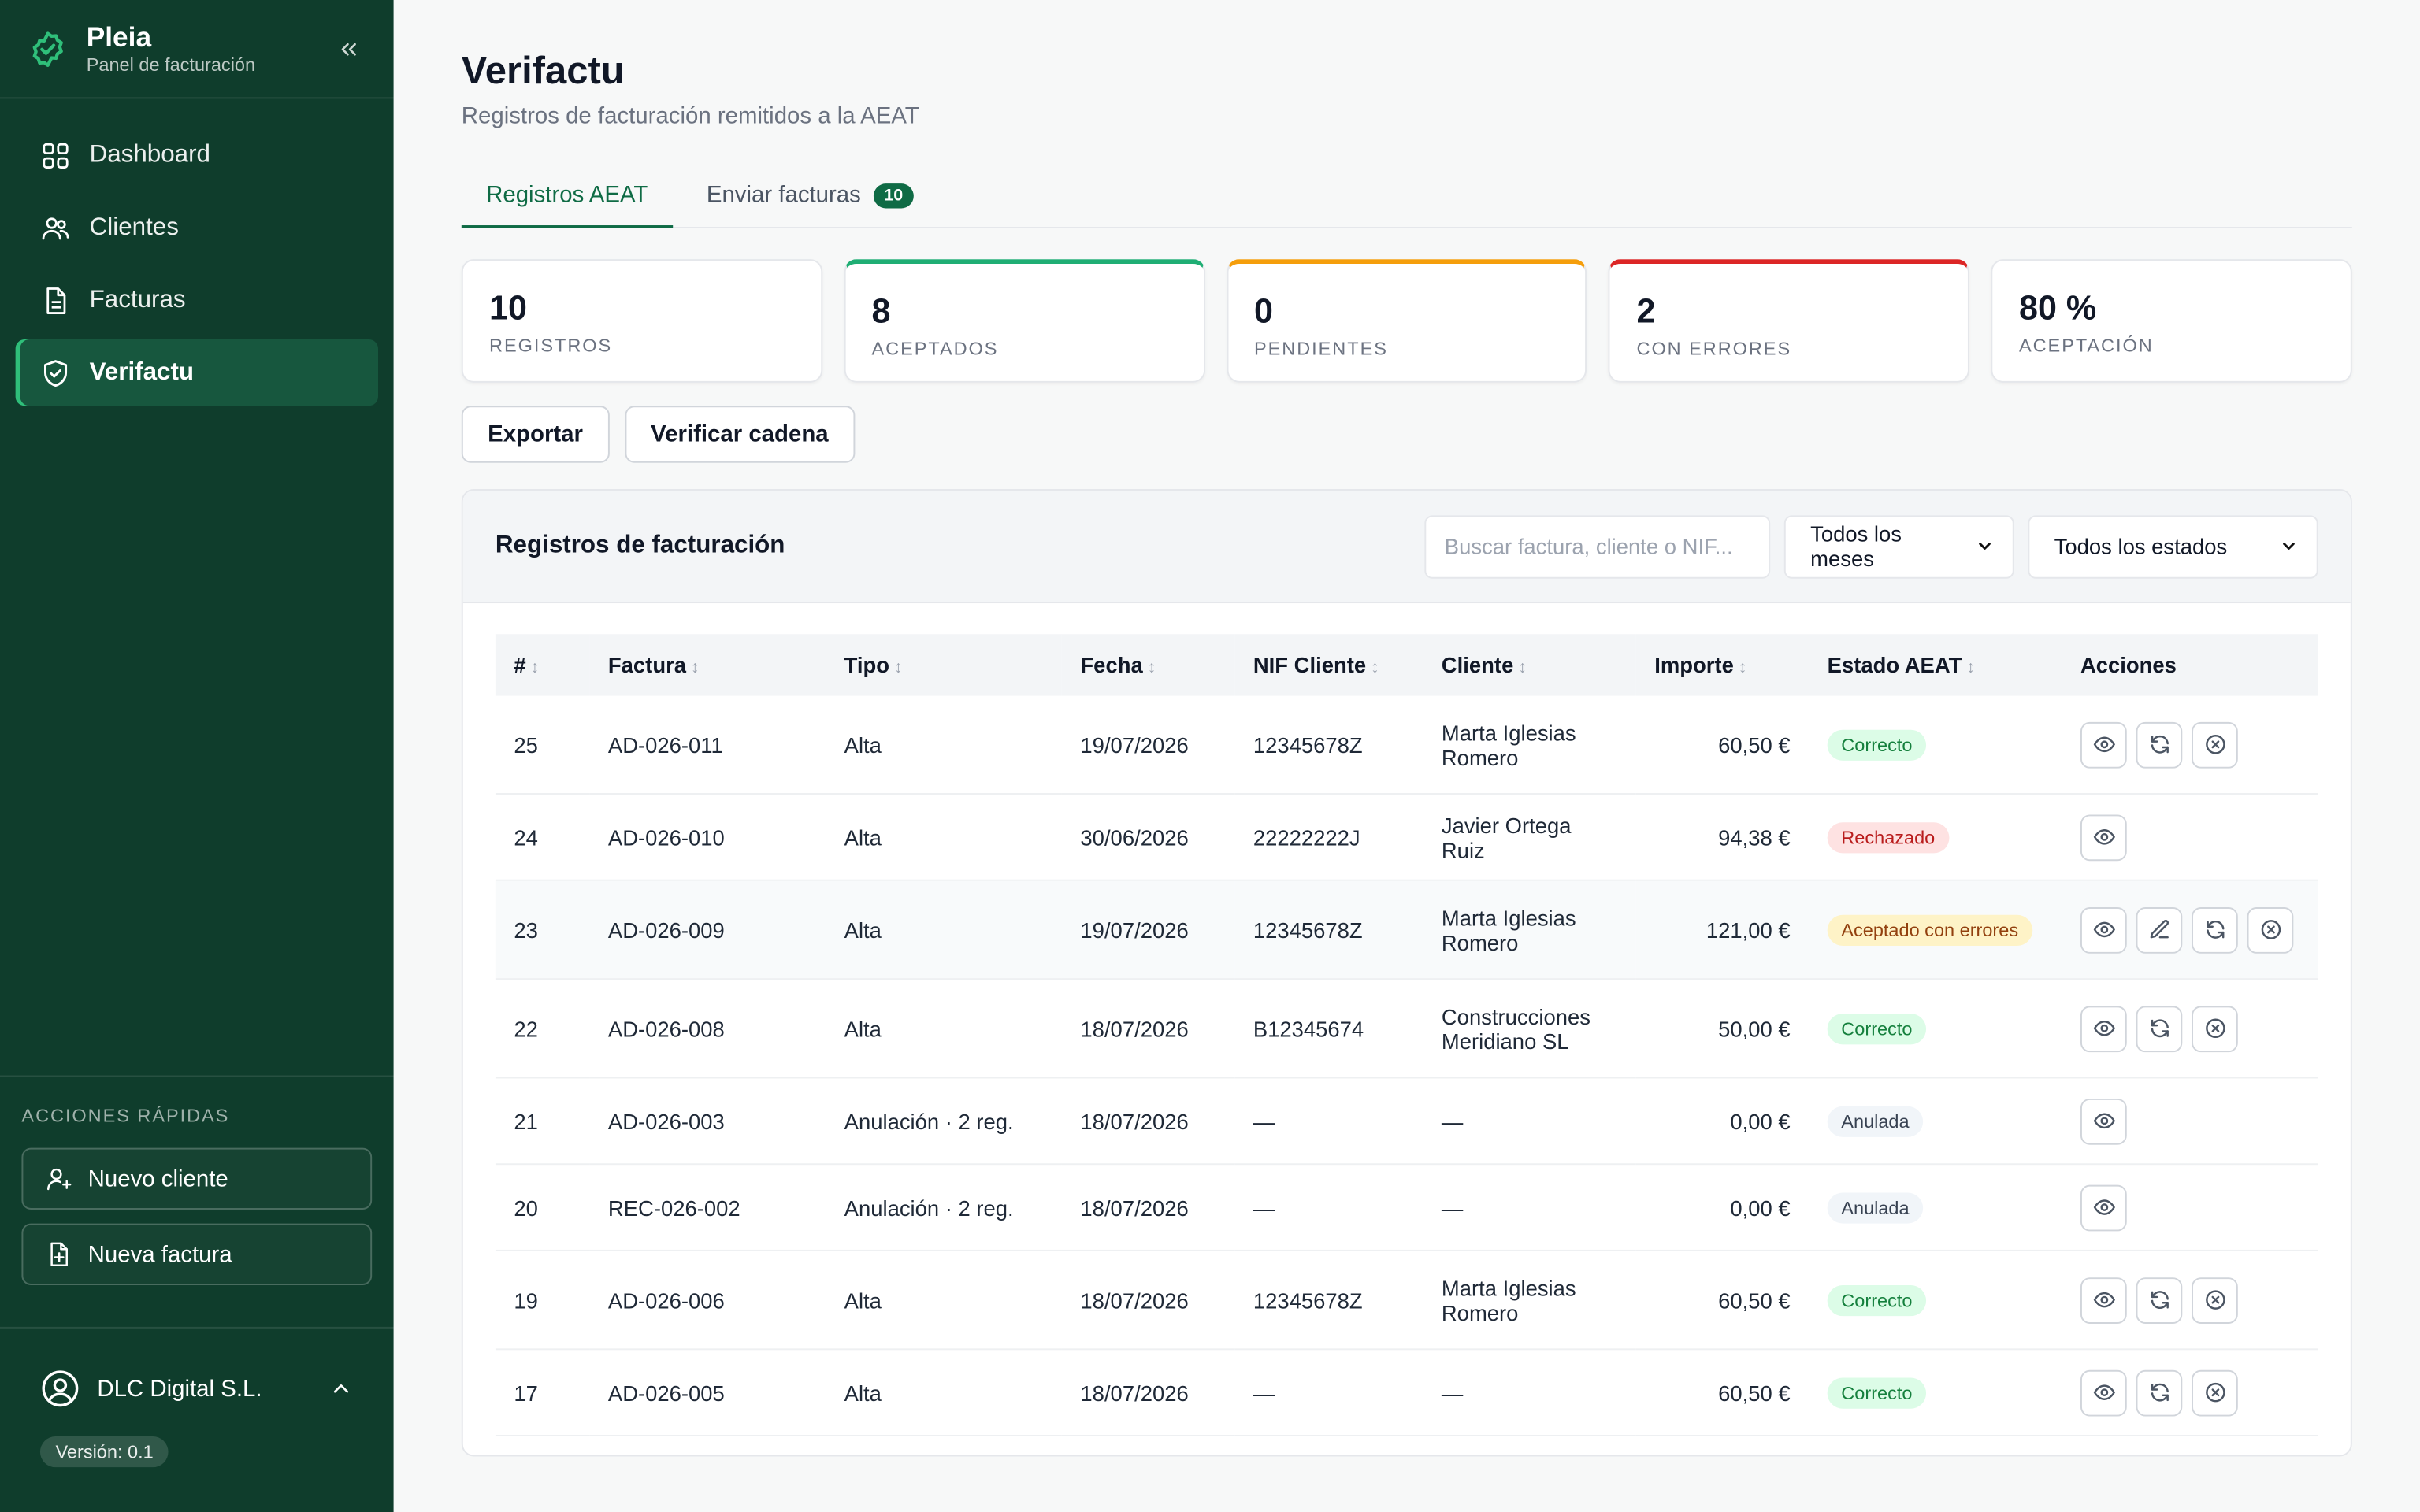 This screenshot has width=2420, height=1512. What do you see at coordinates (134, 226) in the screenshot?
I see `sidebar-item-label: Clientes` at bounding box center [134, 226].